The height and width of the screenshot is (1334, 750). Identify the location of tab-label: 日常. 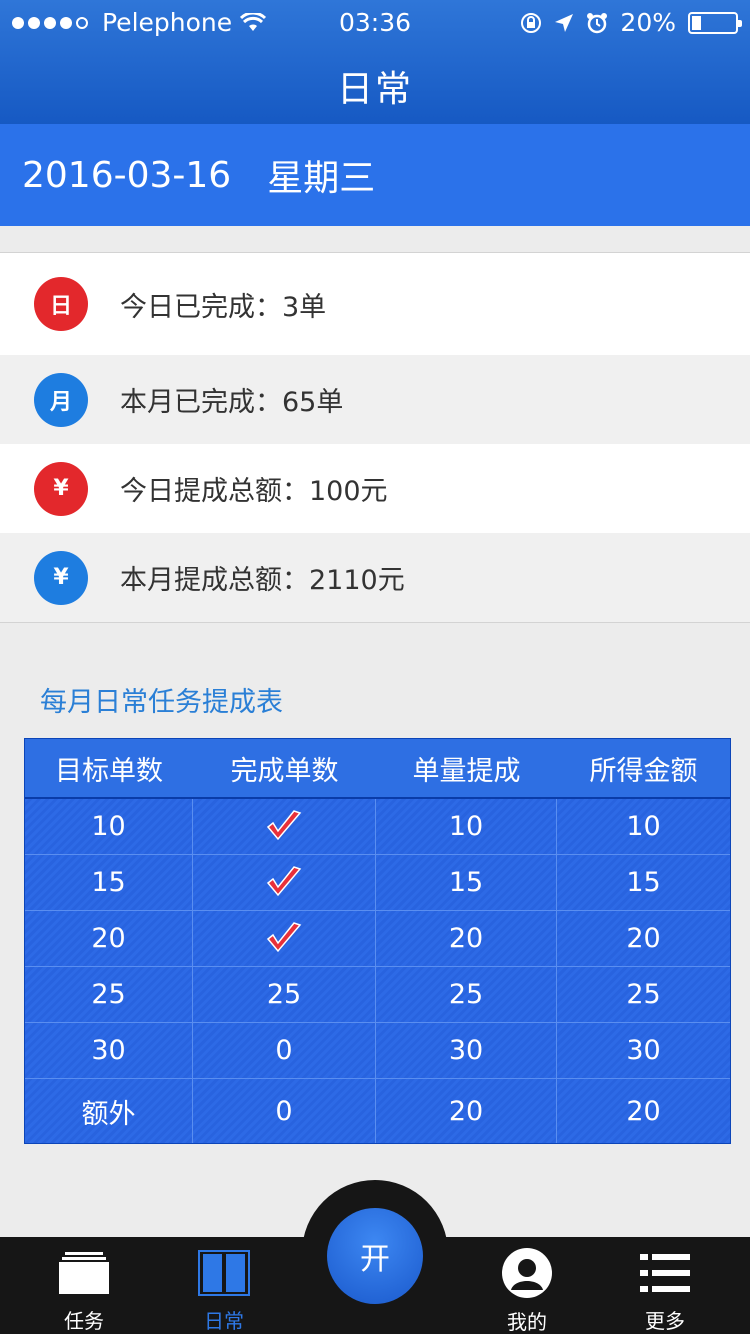
(224, 1321).